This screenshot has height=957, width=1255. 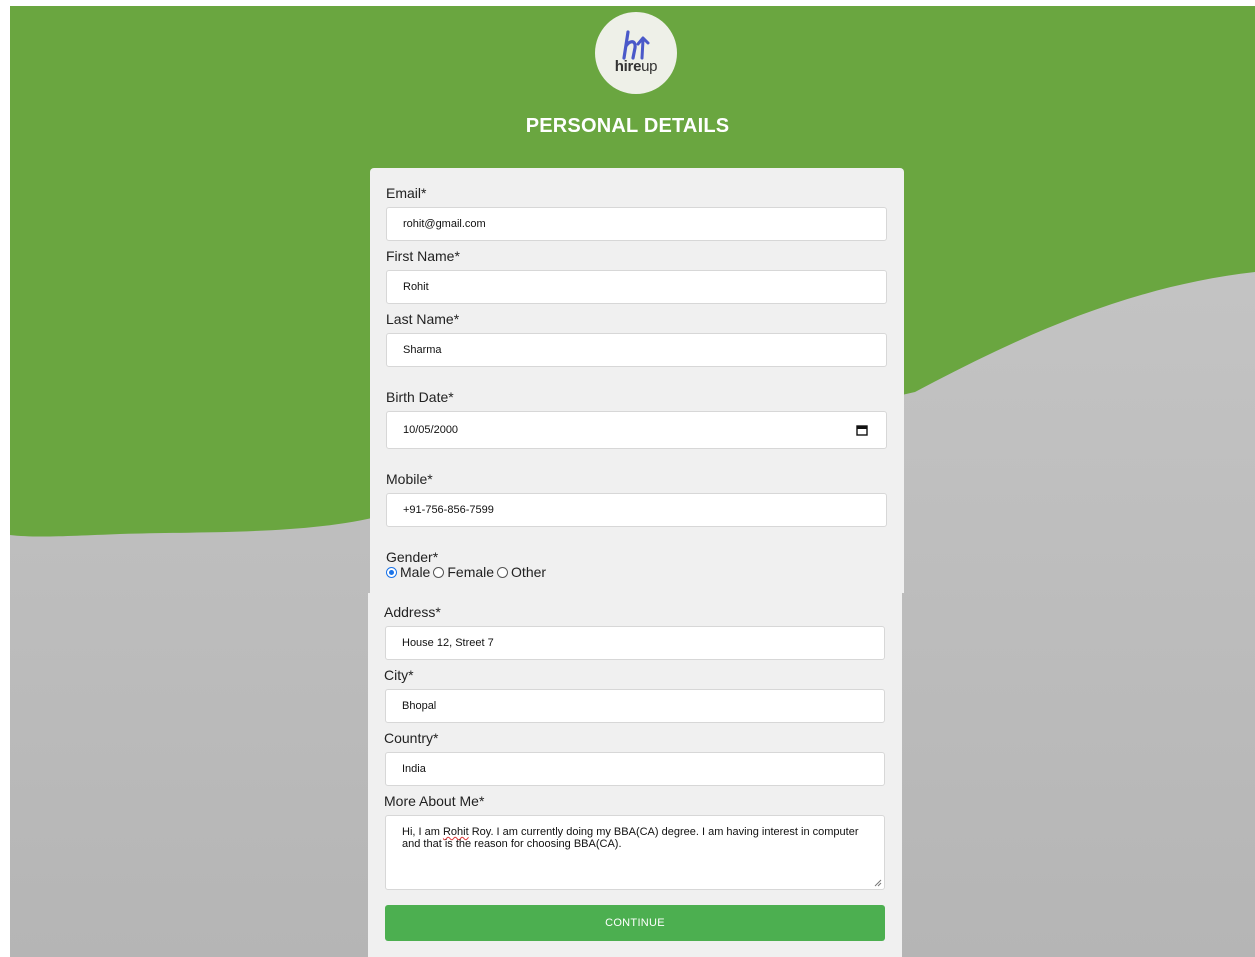 What do you see at coordinates (636, 287) in the screenshot?
I see `first-name-field: Rohit` at bounding box center [636, 287].